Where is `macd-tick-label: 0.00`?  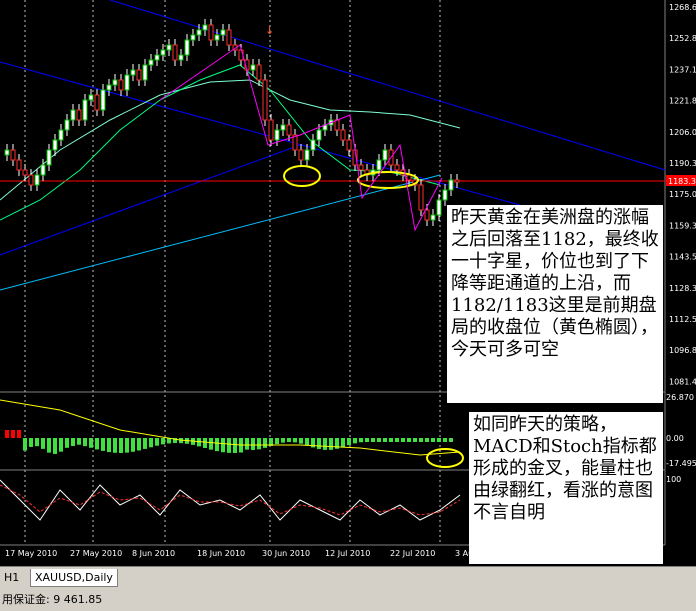 macd-tick-label: 0.00 is located at coordinates (675, 438).